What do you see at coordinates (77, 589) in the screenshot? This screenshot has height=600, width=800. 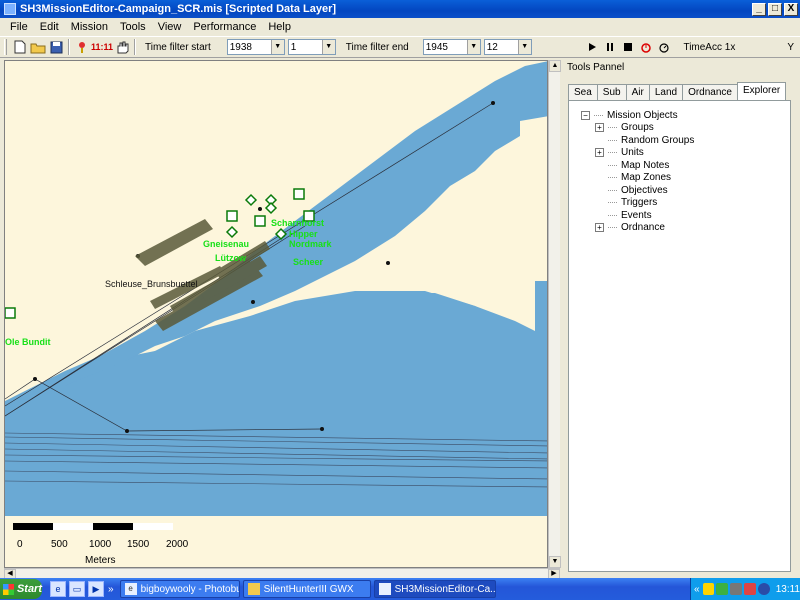 I see `show-desktop-icon: ▭` at bounding box center [77, 589].